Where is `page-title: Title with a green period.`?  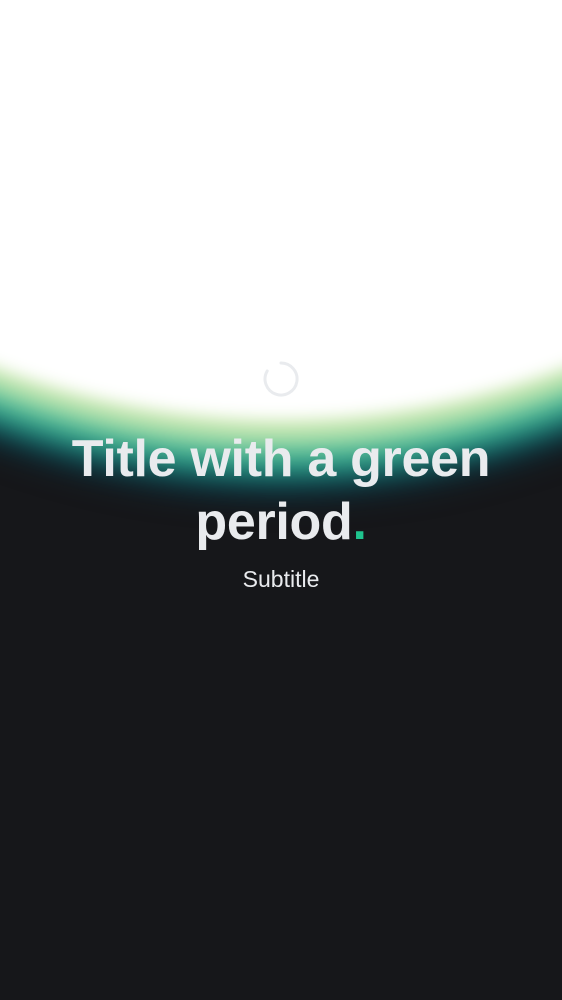
page-title: Title with a green period. is located at coordinates (281, 491).